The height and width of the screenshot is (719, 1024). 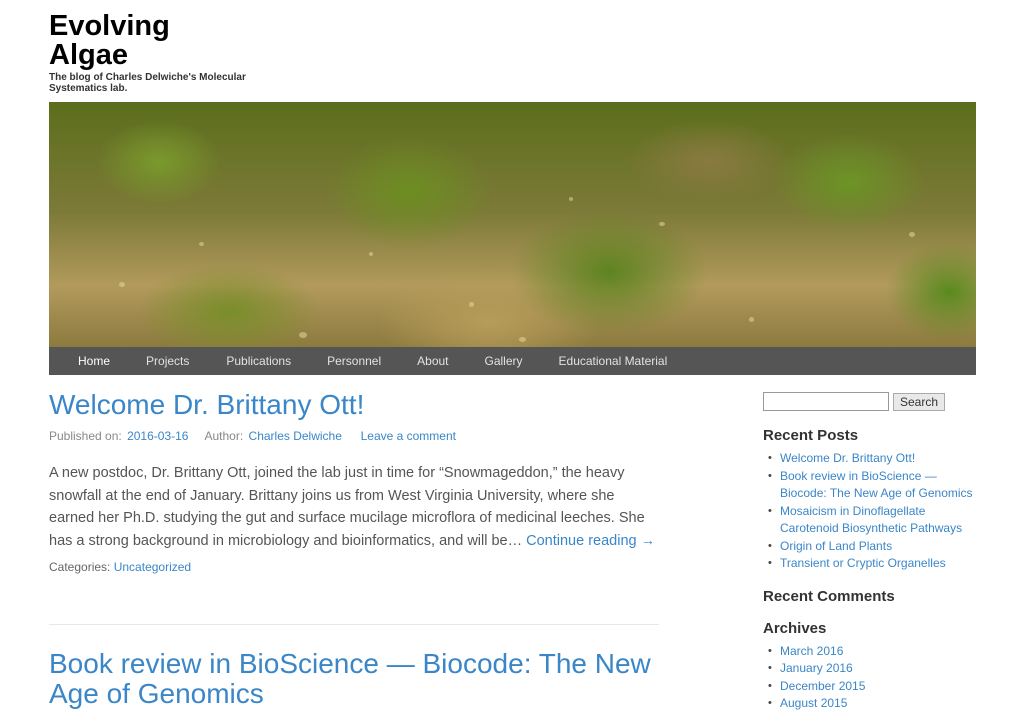 What do you see at coordinates (795, 628) in the screenshot?
I see `archives-title: Archives` at bounding box center [795, 628].